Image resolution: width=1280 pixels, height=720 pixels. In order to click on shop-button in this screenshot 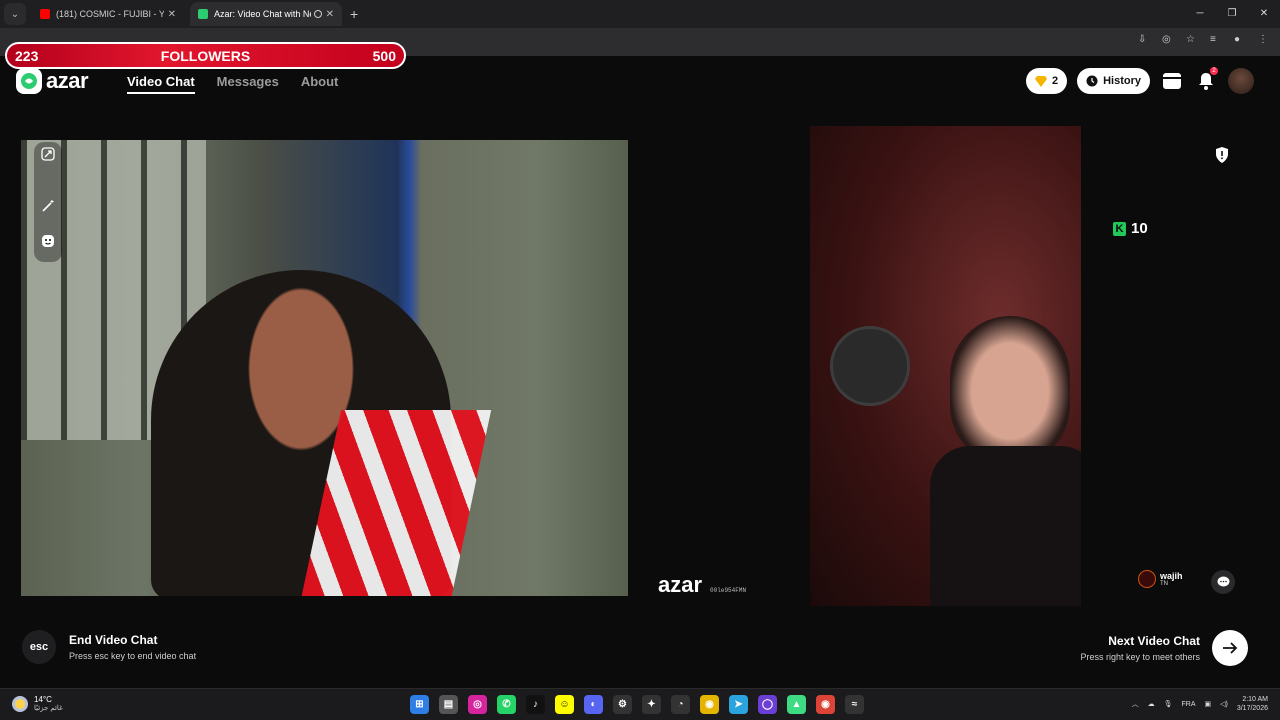, I will do `click(1172, 81)`.